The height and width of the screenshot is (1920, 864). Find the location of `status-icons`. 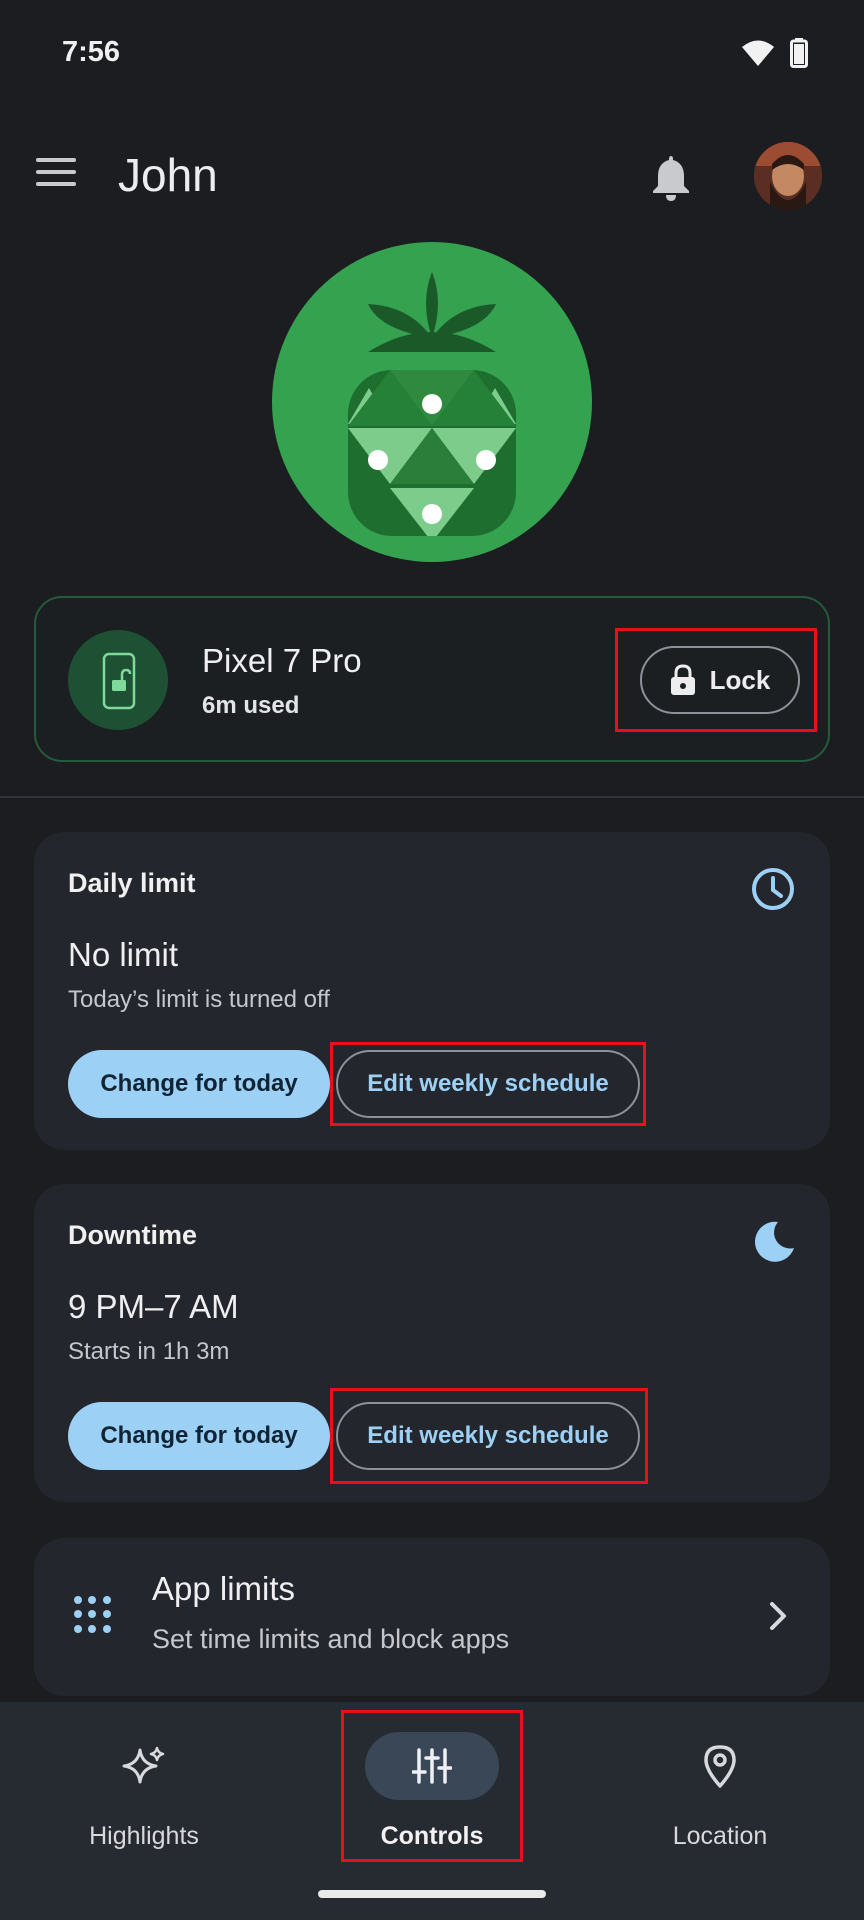

status-icons is located at coordinates (775, 53).